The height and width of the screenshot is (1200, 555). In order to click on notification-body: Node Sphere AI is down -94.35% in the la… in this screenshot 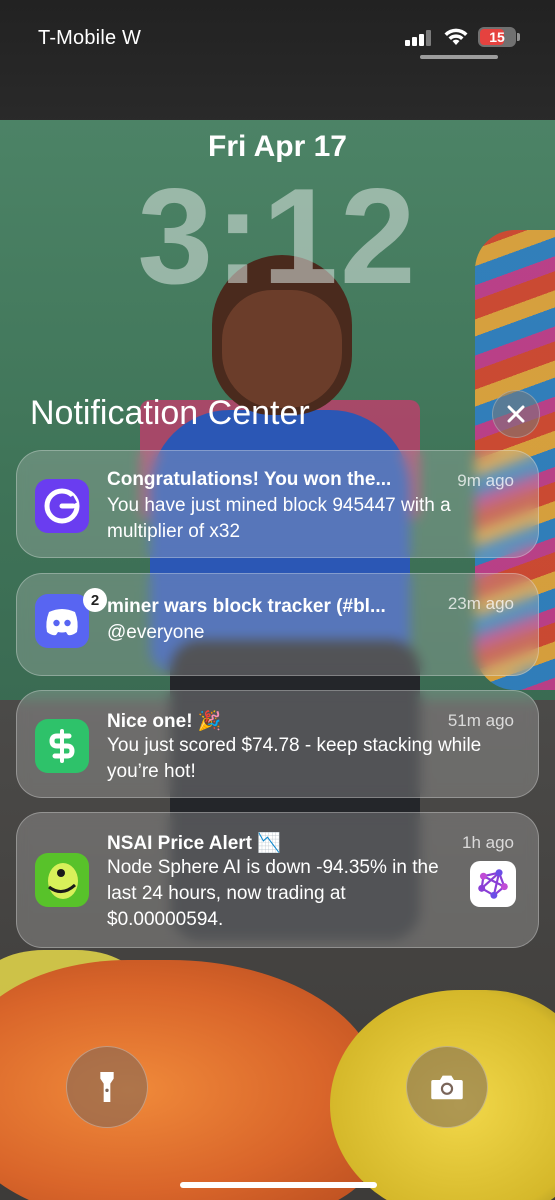, I will do `click(273, 893)`.